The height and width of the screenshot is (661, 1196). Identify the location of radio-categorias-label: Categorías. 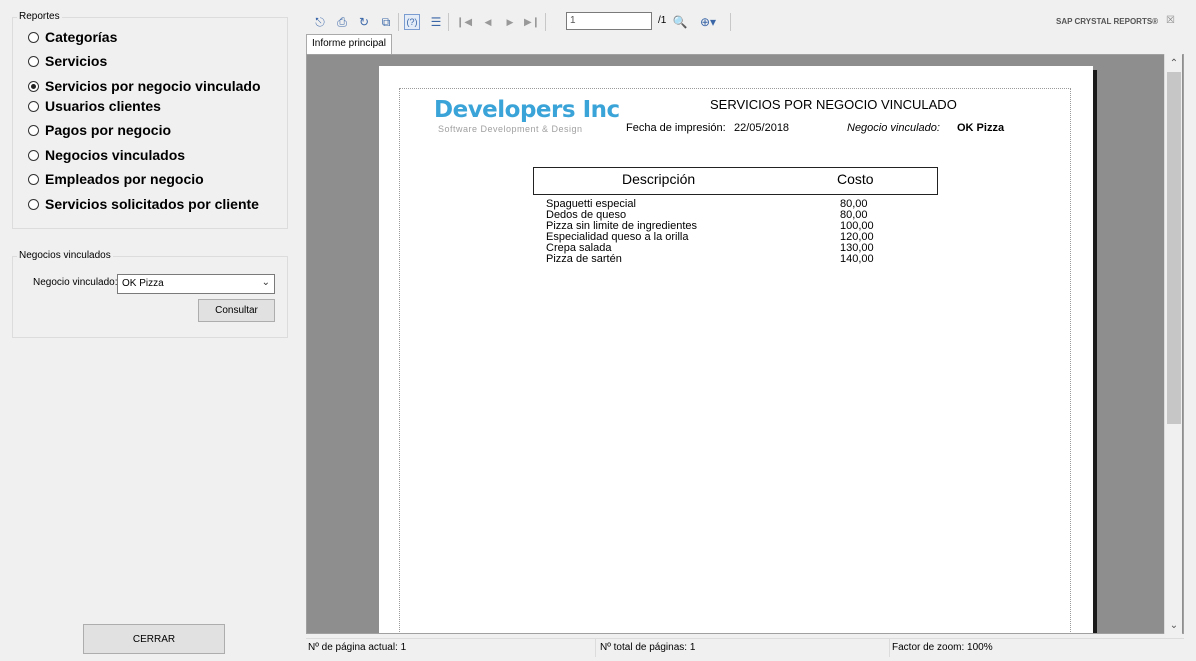
(81, 37).